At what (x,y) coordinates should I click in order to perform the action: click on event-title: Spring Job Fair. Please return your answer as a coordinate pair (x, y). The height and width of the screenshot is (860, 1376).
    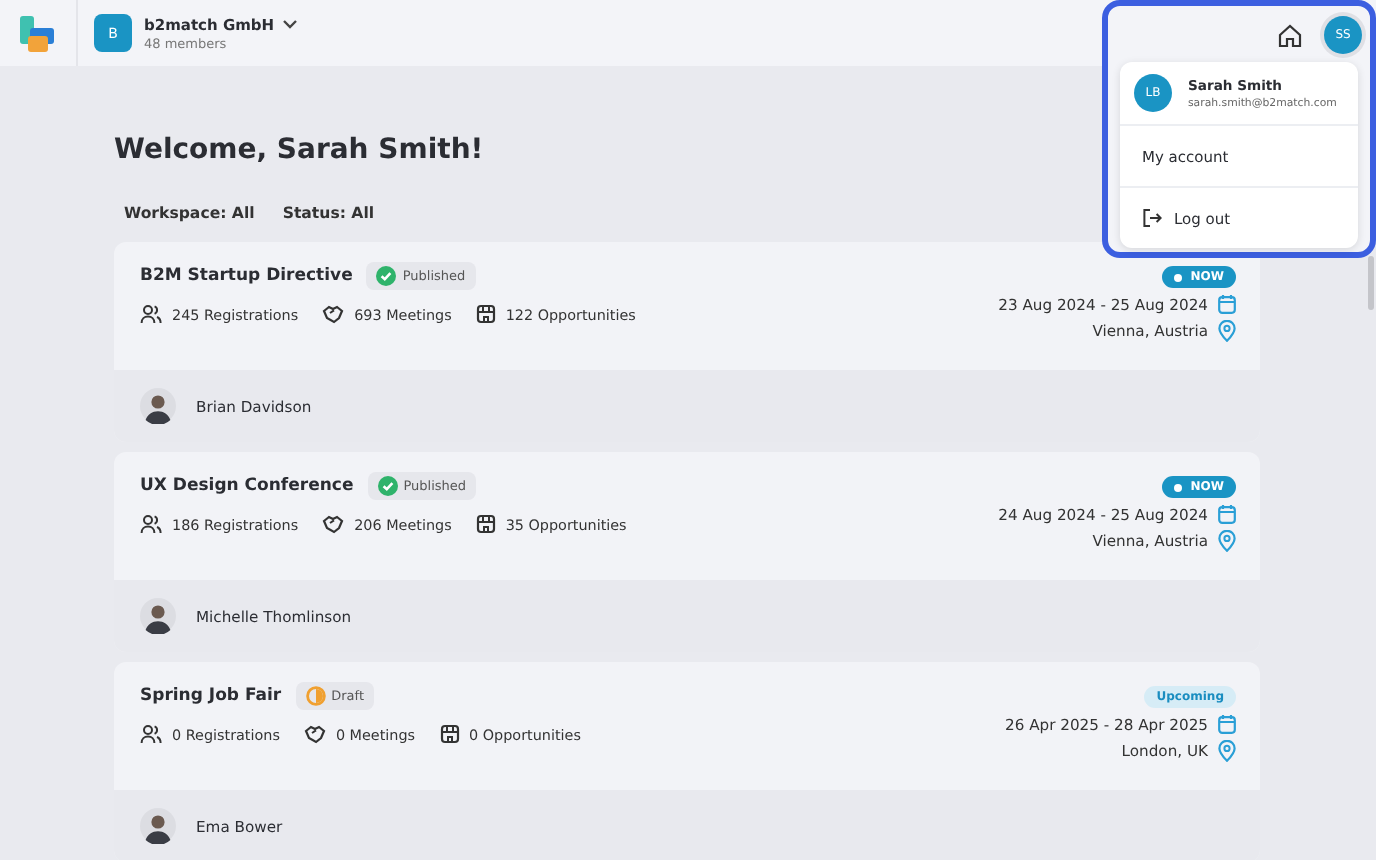
    Looking at the image, I should click on (211, 696).